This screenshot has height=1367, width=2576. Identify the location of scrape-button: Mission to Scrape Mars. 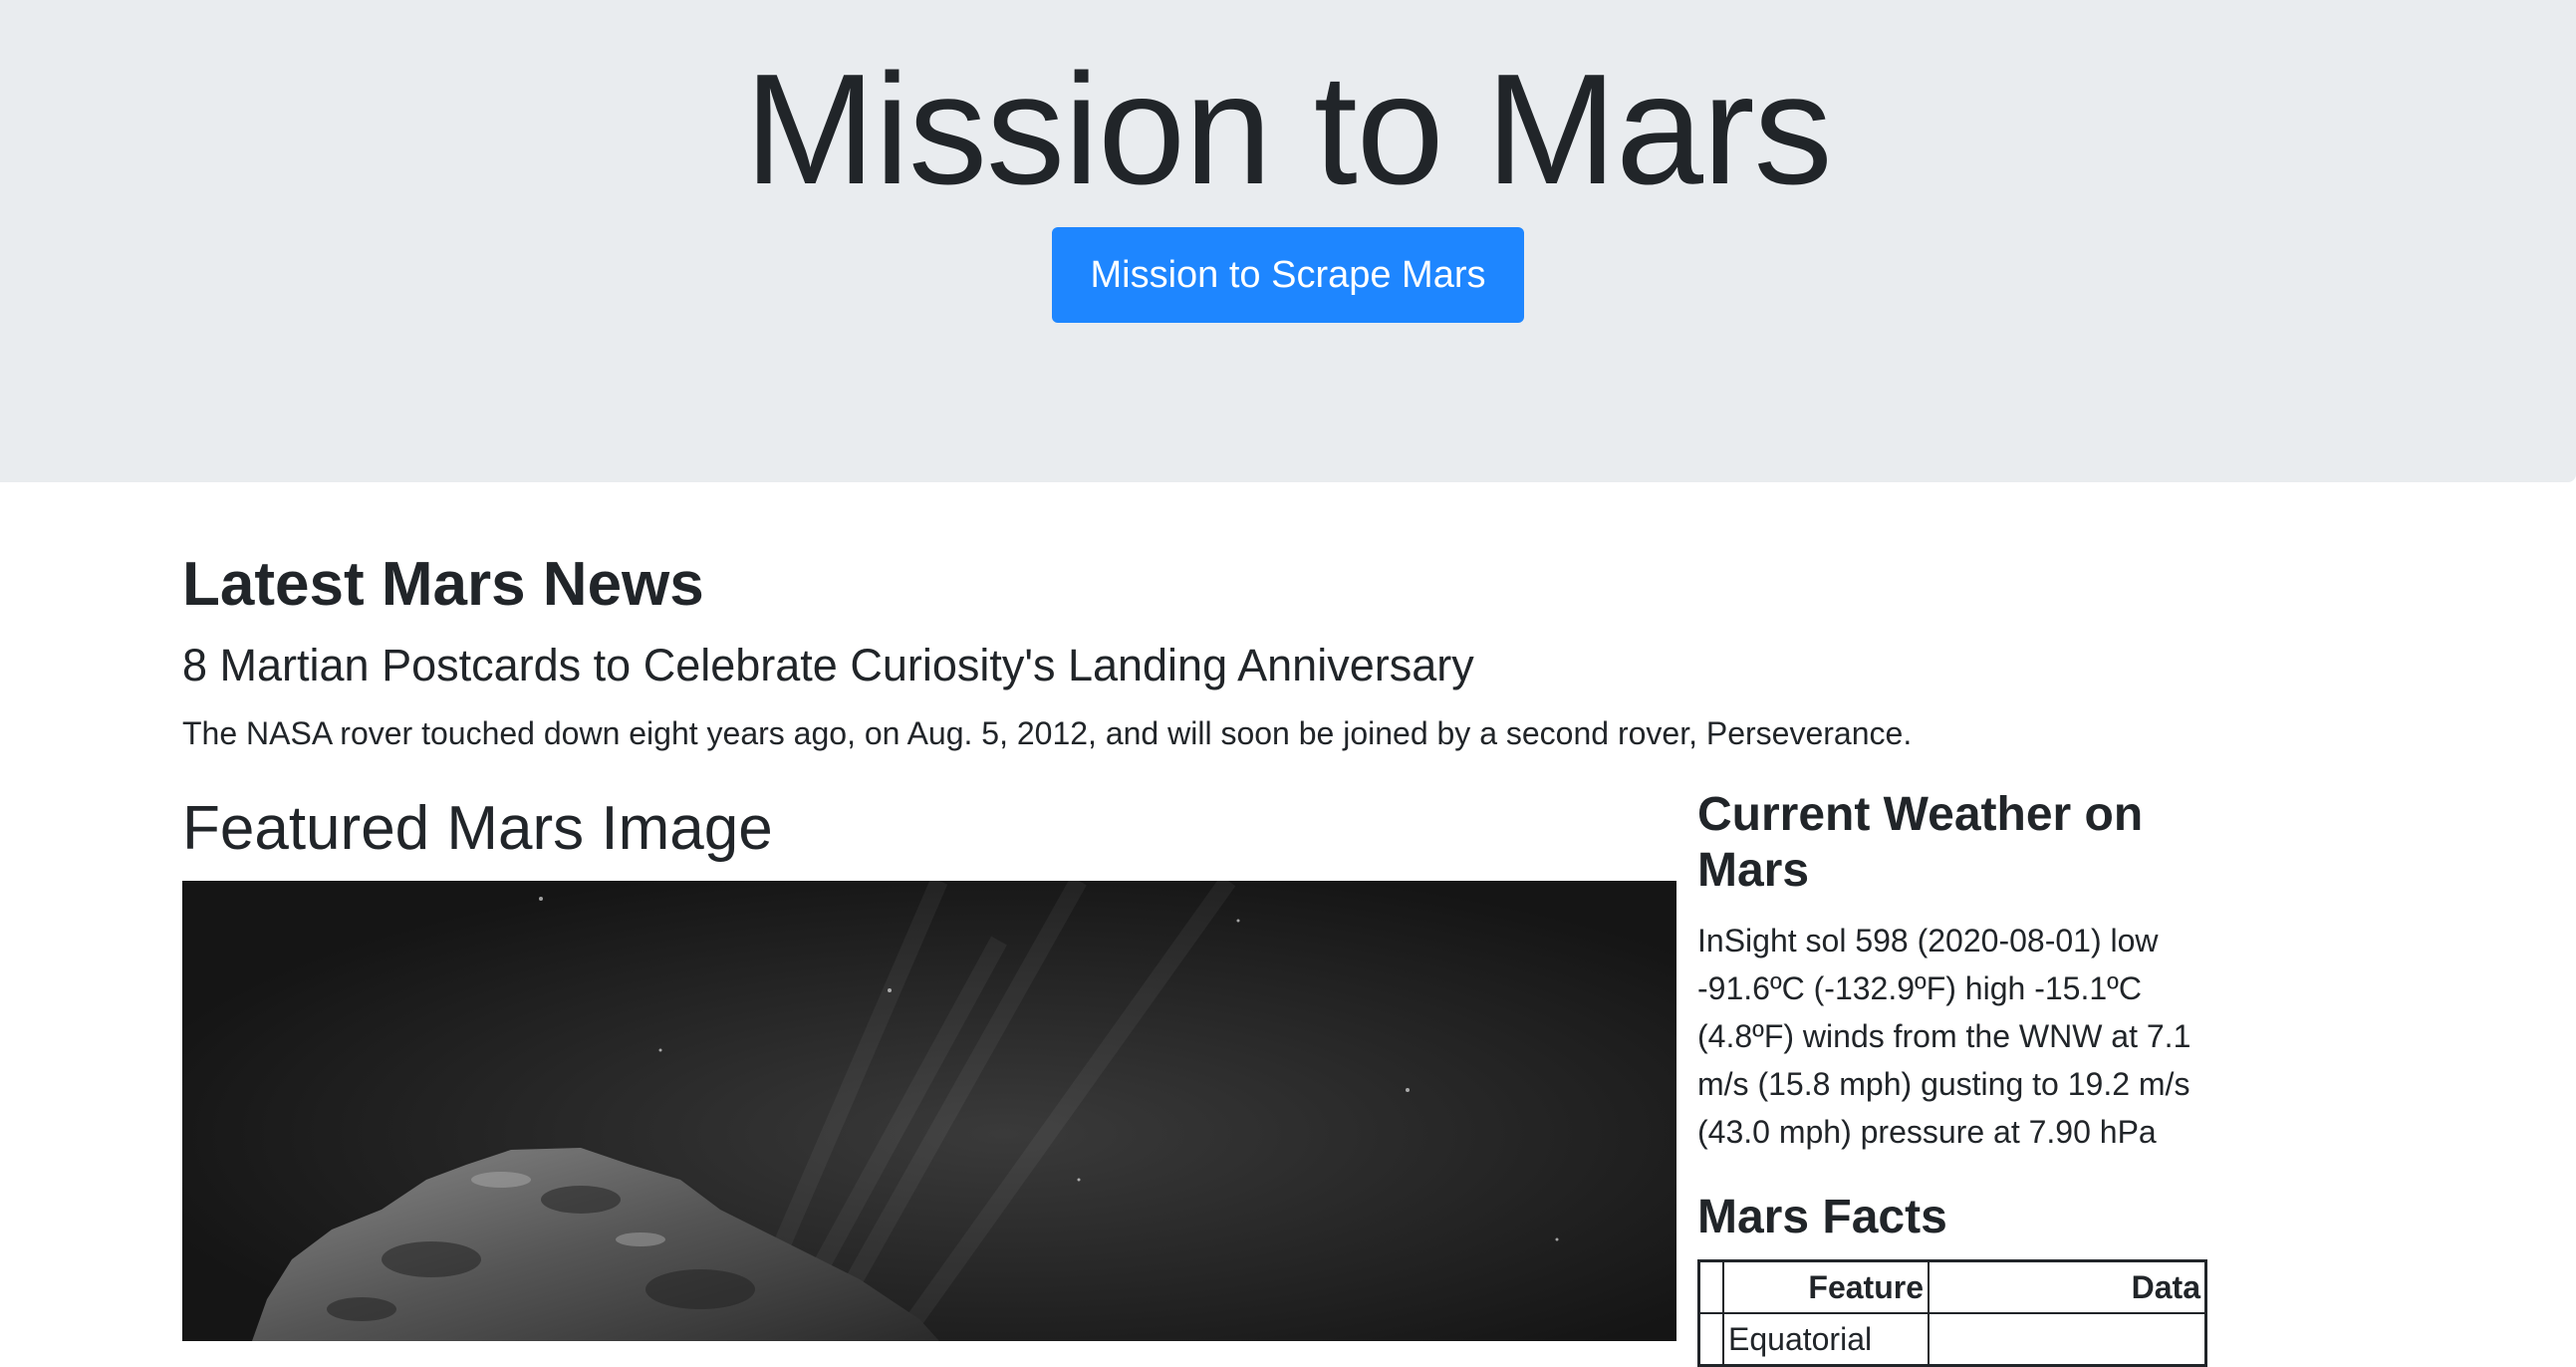
(1288, 275).